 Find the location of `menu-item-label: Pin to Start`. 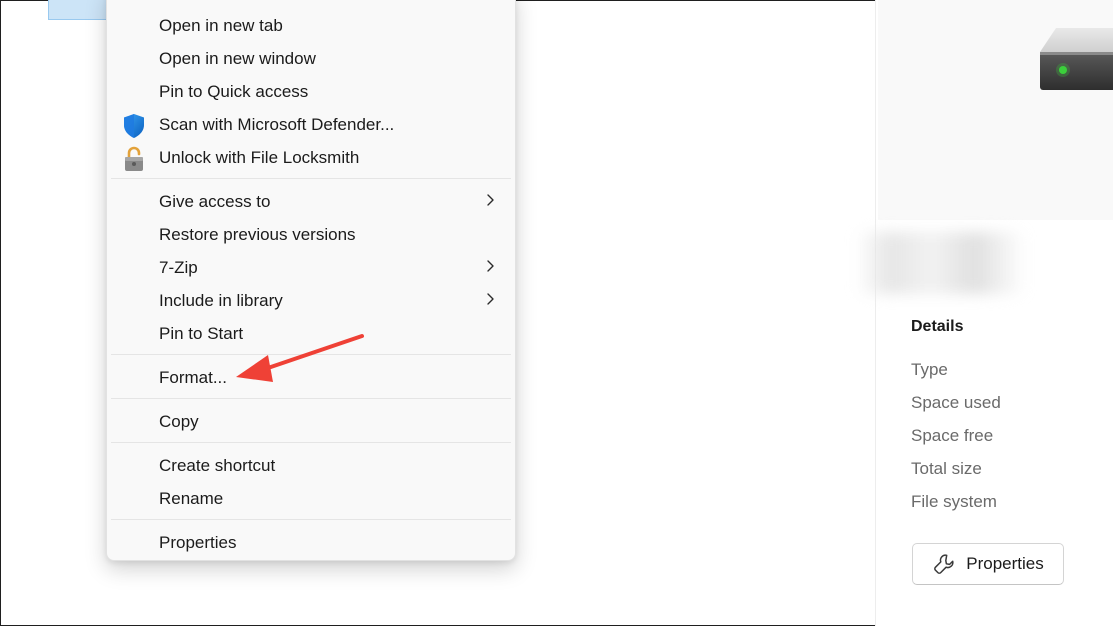

menu-item-label: Pin to Start is located at coordinates (201, 333).